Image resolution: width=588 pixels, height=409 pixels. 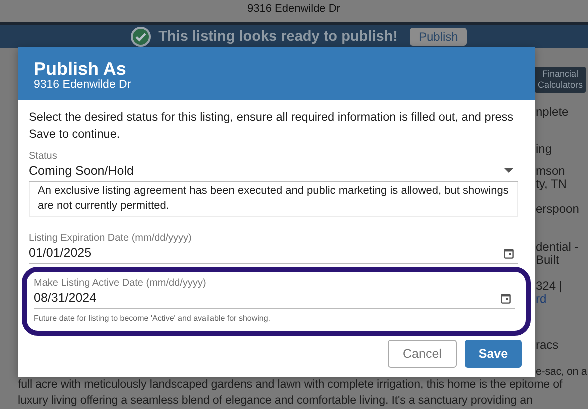 I want to click on date-field: 01/01/2025, so click(x=273, y=254).